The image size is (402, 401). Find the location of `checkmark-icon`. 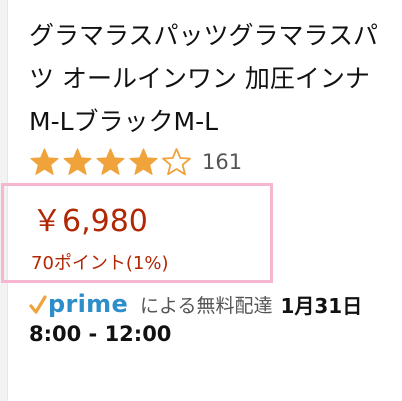

checkmark-icon is located at coordinates (38, 304).